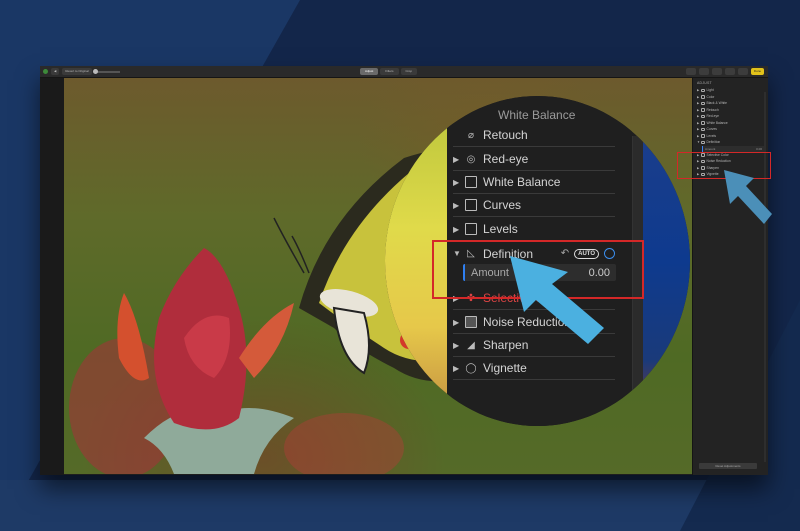 The width and height of the screenshot is (800, 531). I want to click on magnified-item-white-balance: ▶ White Balance, so click(534, 182).